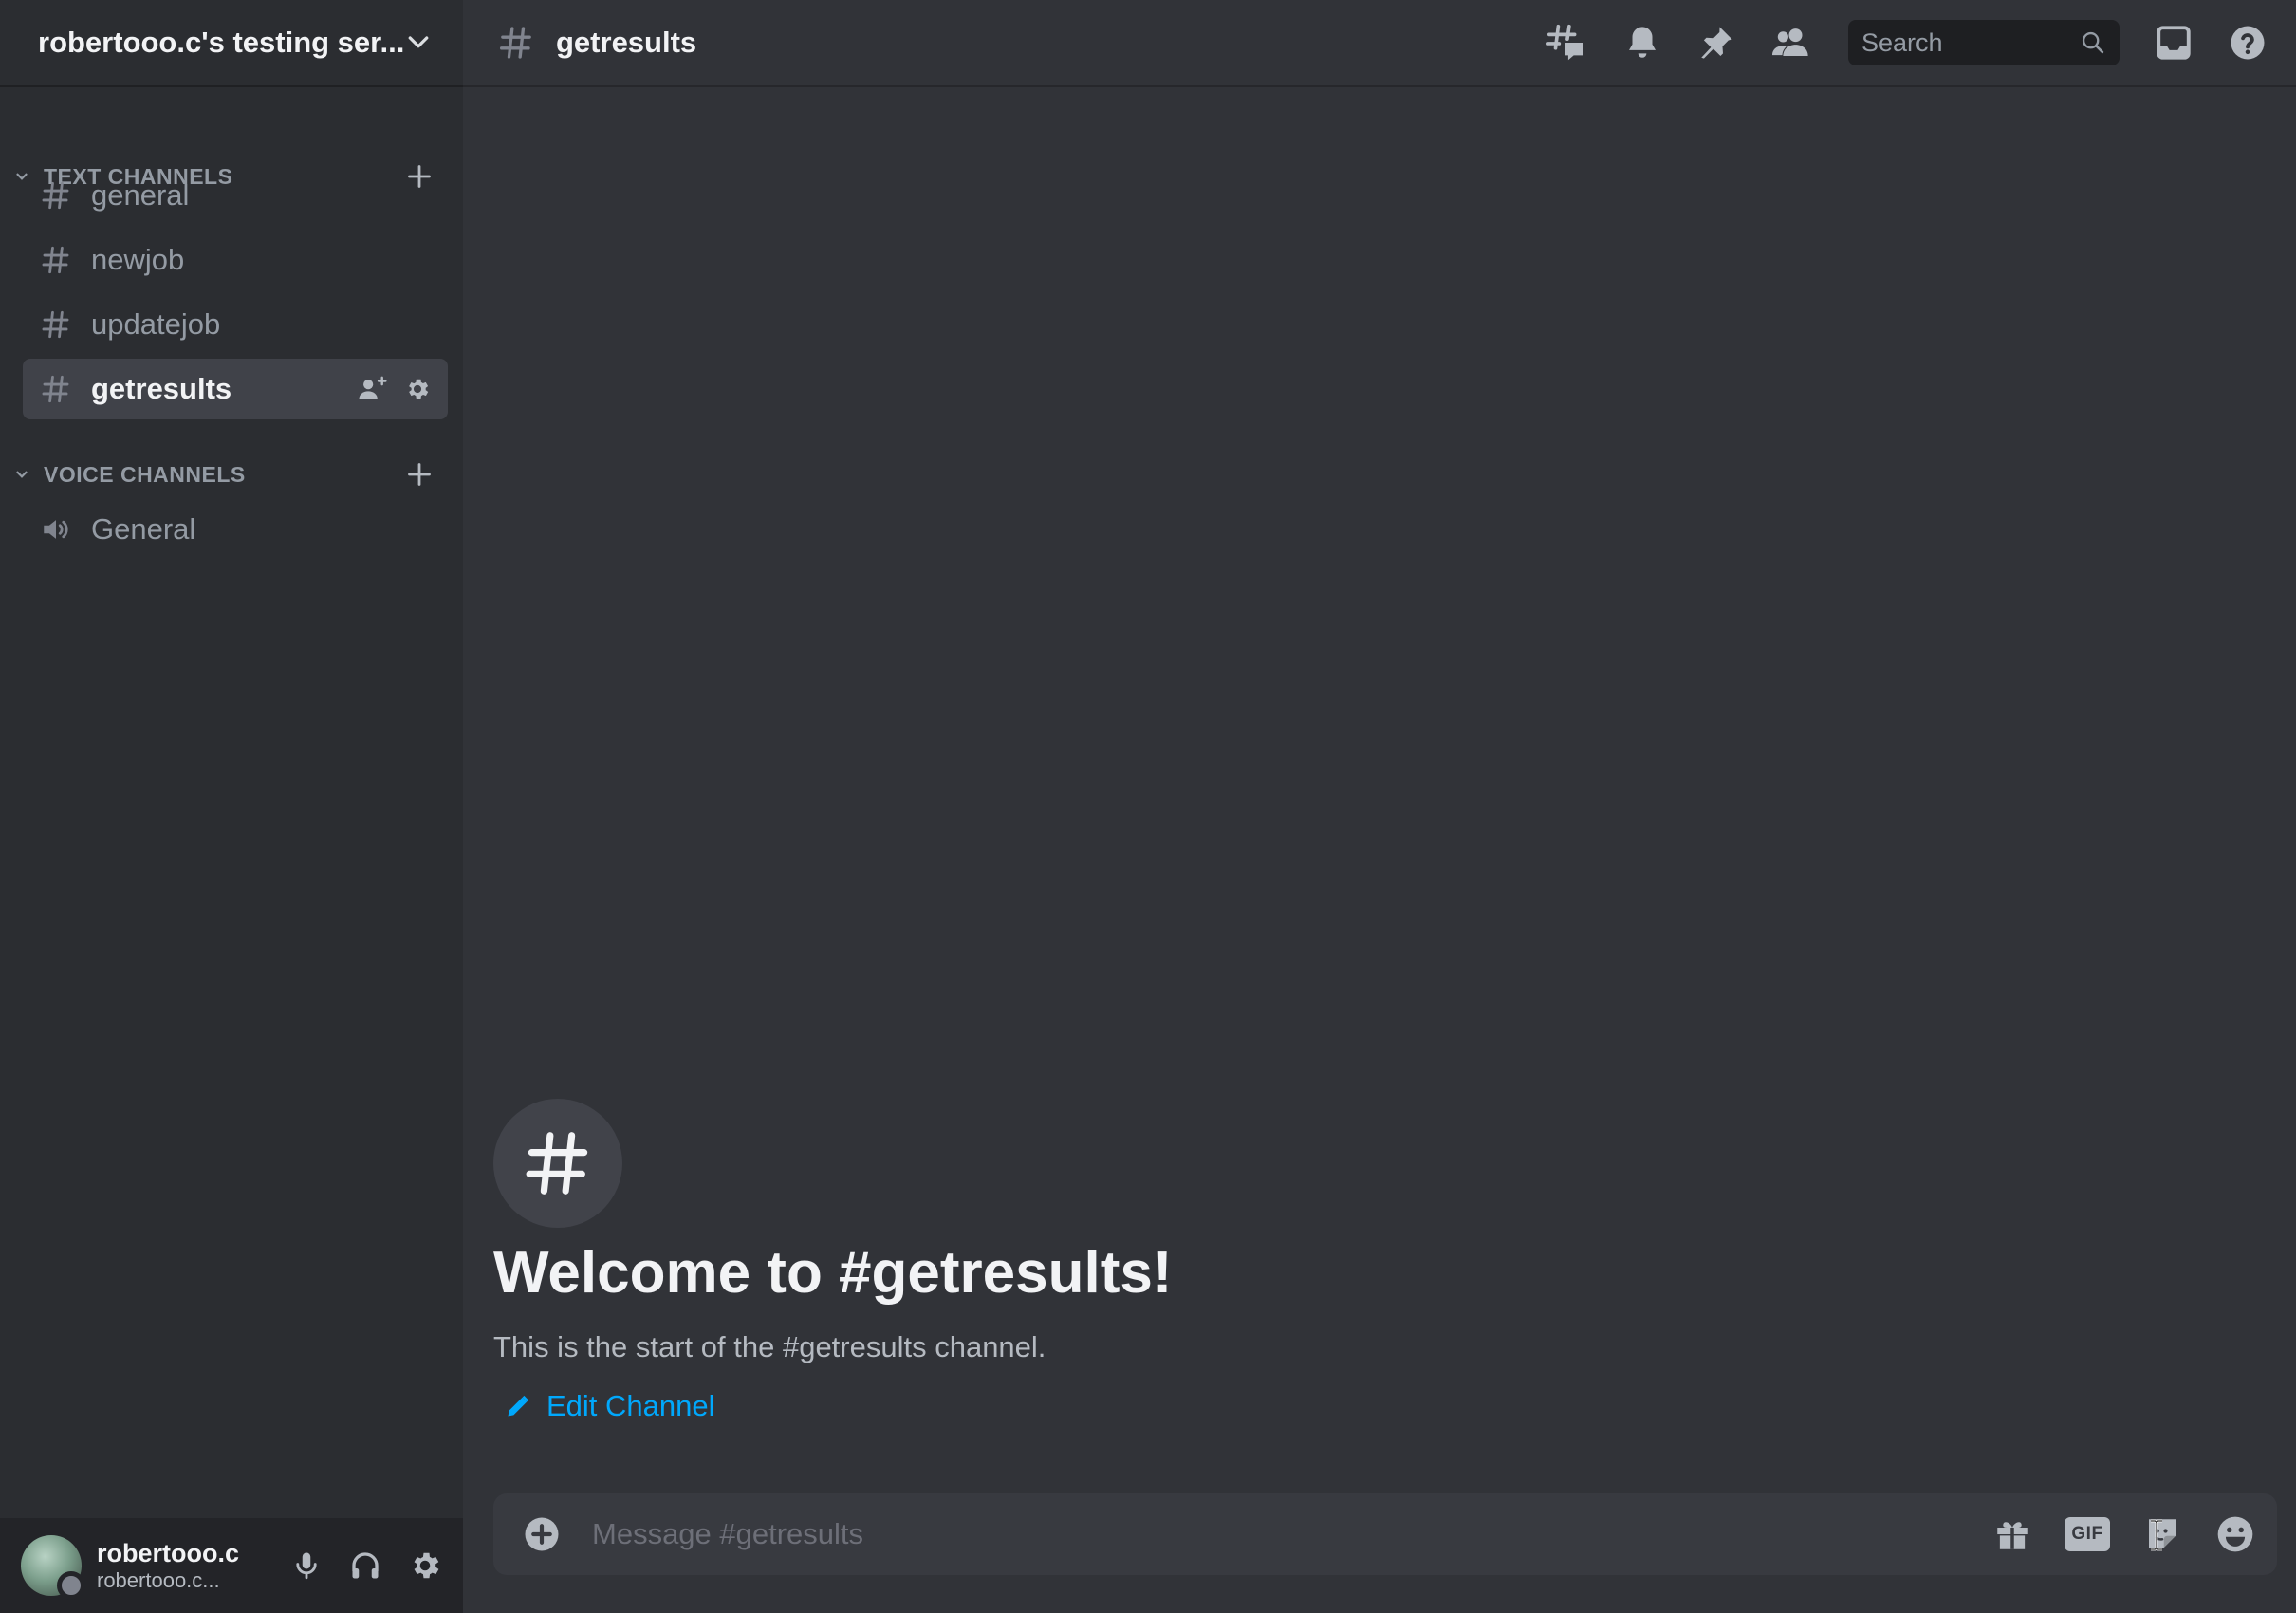 The height and width of the screenshot is (1613, 2296). What do you see at coordinates (235, 260) in the screenshot?
I see `channel-item-newjob: newjob` at bounding box center [235, 260].